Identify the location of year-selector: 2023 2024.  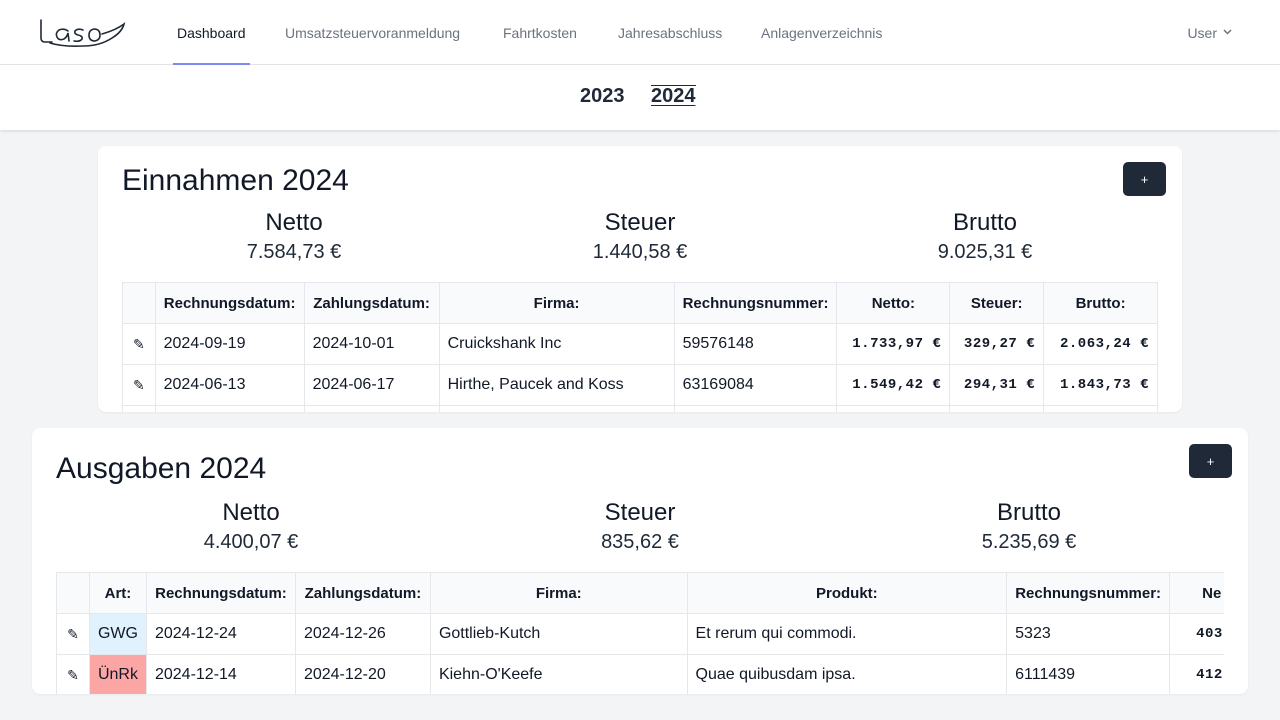
(640, 97).